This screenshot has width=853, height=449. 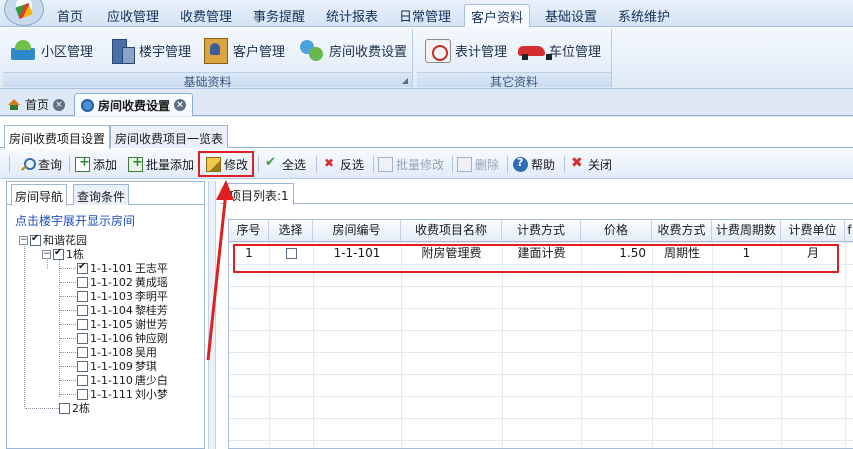 What do you see at coordinates (478, 164) in the screenshot?
I see `delete-button: 删除` at bounding box center [478, 164].